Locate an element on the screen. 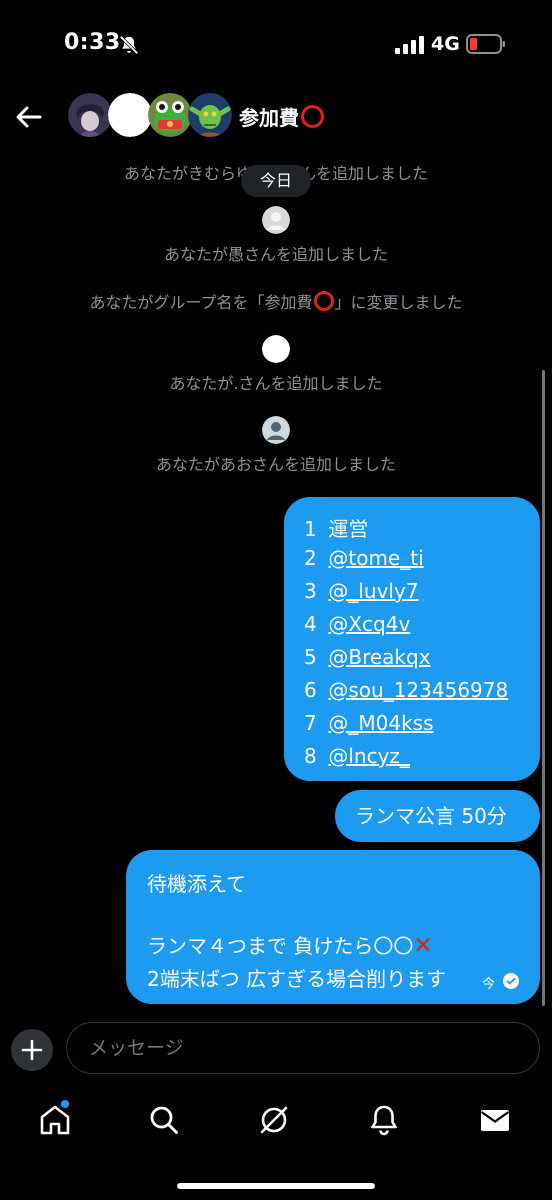 Image resolution: width=552 pixels, height=1200 pixels. plus-icon is located at coordinates (32, 1050).